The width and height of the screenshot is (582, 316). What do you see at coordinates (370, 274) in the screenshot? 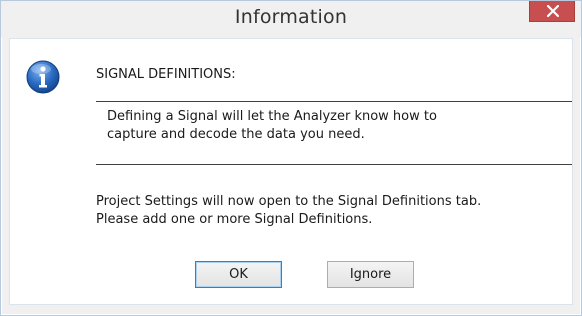
I see `ignore-button: Ignore` at bounding box center [370, 274].